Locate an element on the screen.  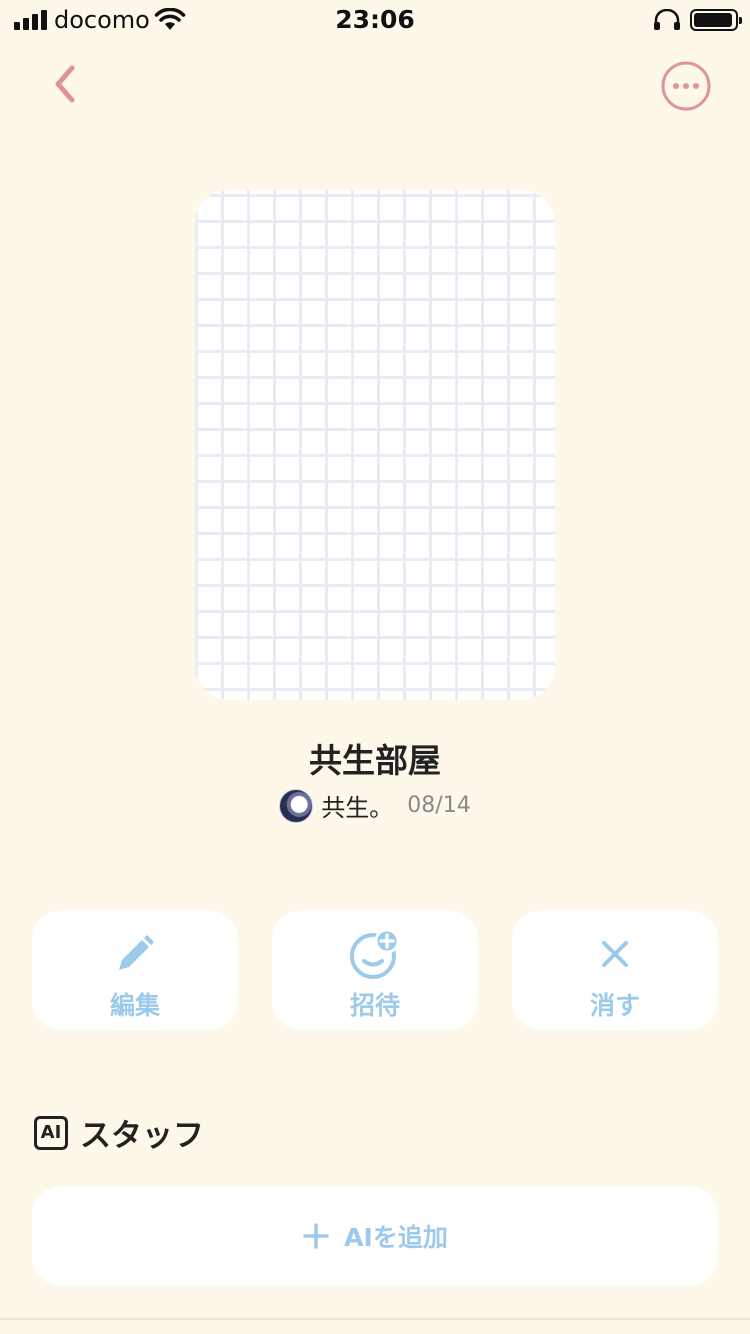
add-ai-label: AIを追加 is located at coordinates (396, 1237).